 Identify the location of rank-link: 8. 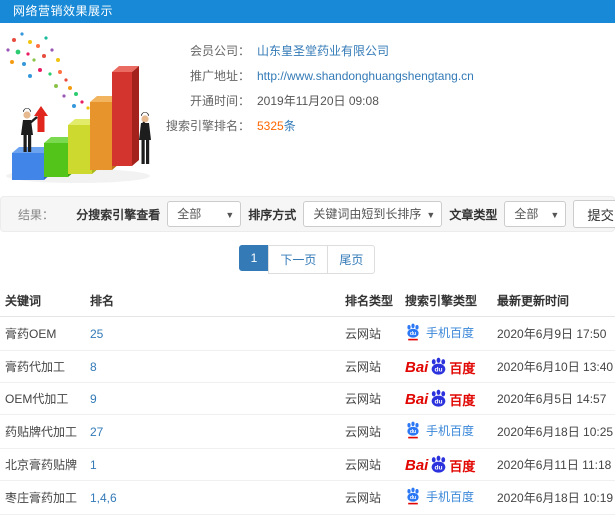
(93, 367).